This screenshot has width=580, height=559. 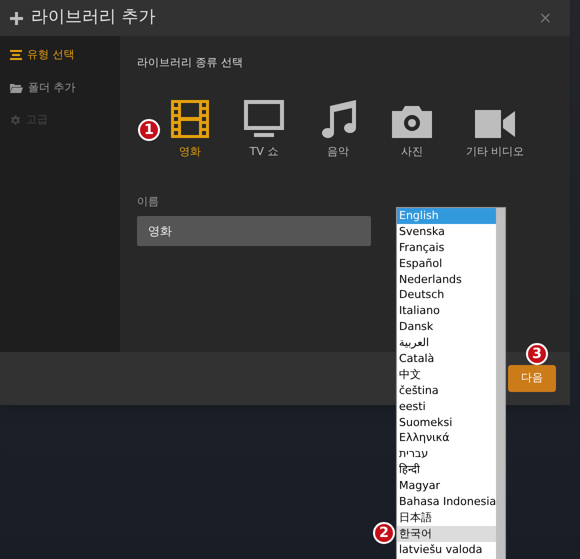 I want to click on language-option: हिन्दी, so click(x=446, y=470).